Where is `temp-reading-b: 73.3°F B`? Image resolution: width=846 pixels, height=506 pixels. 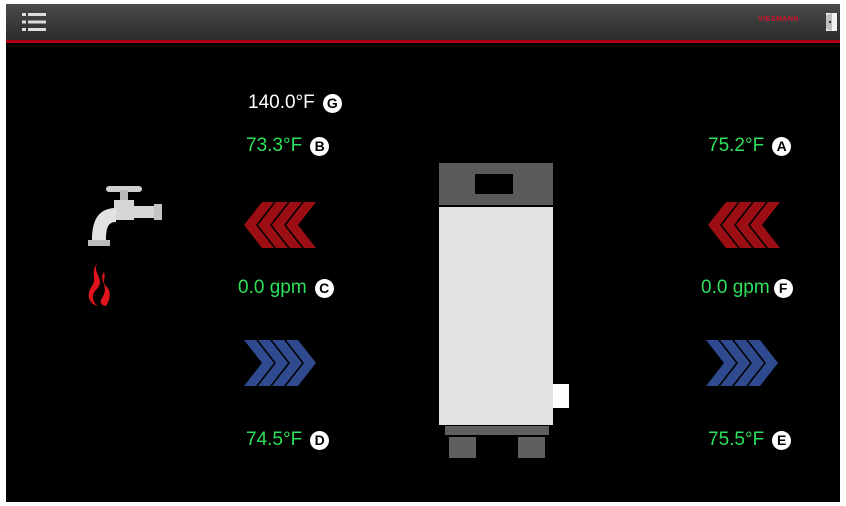
temp-reading-b: 73.3°F B is located at coordinates (288, 146).